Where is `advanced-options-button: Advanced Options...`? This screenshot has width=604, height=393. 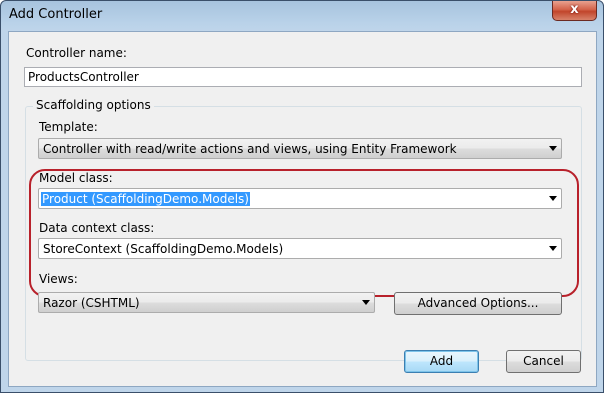
advanced-options-button: Advanced Options... is located at coordinates (478, 303).